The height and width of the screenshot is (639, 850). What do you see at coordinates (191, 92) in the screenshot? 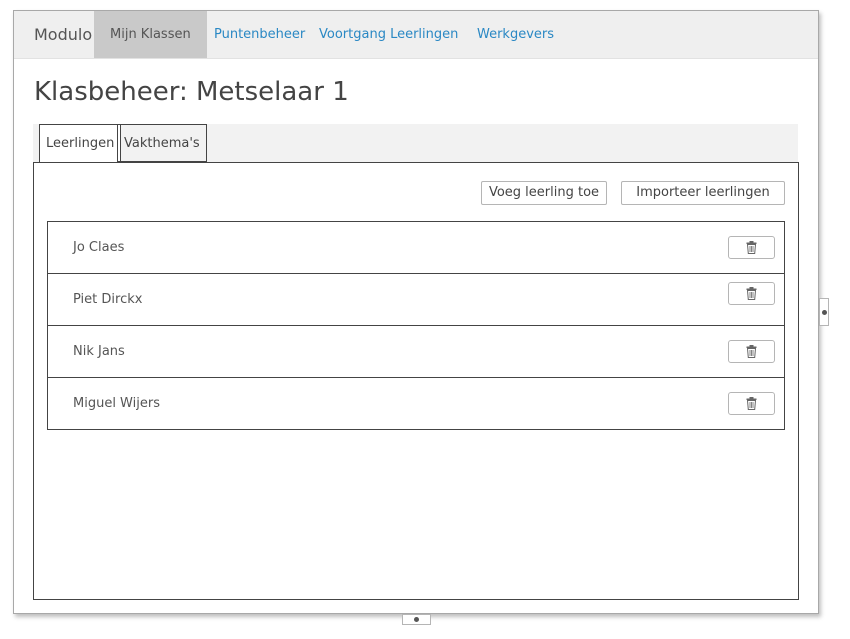
I see `page-title: Klasbeheer: Metselaar 1` at bounding box center [191, 92].